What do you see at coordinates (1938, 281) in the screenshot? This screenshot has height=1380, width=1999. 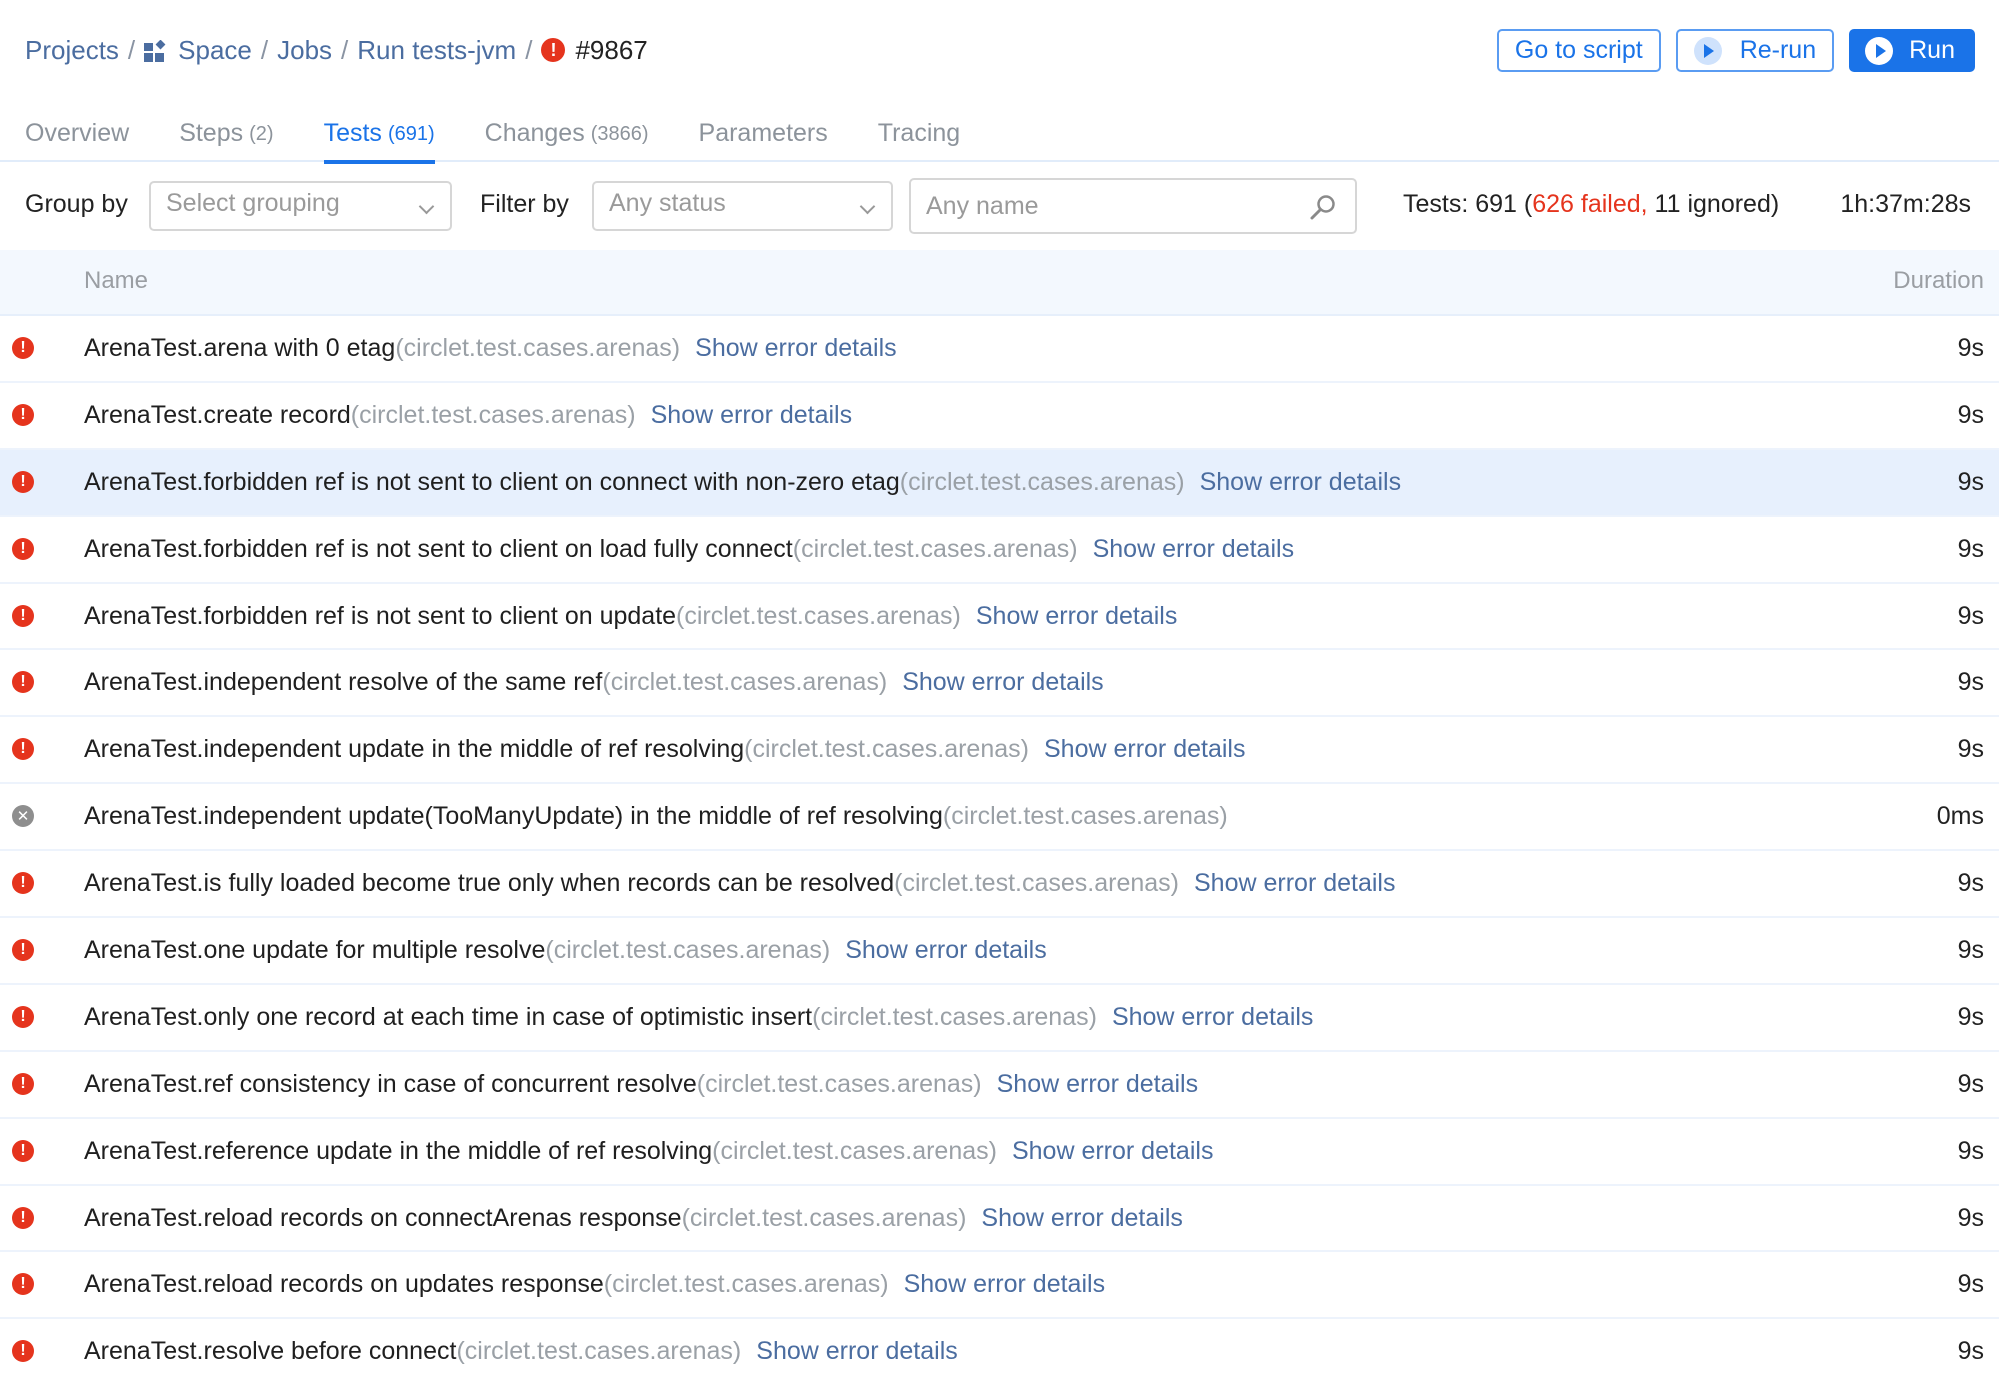 I see `column-header-duration: Duration` at bounding box center [1938, 281].